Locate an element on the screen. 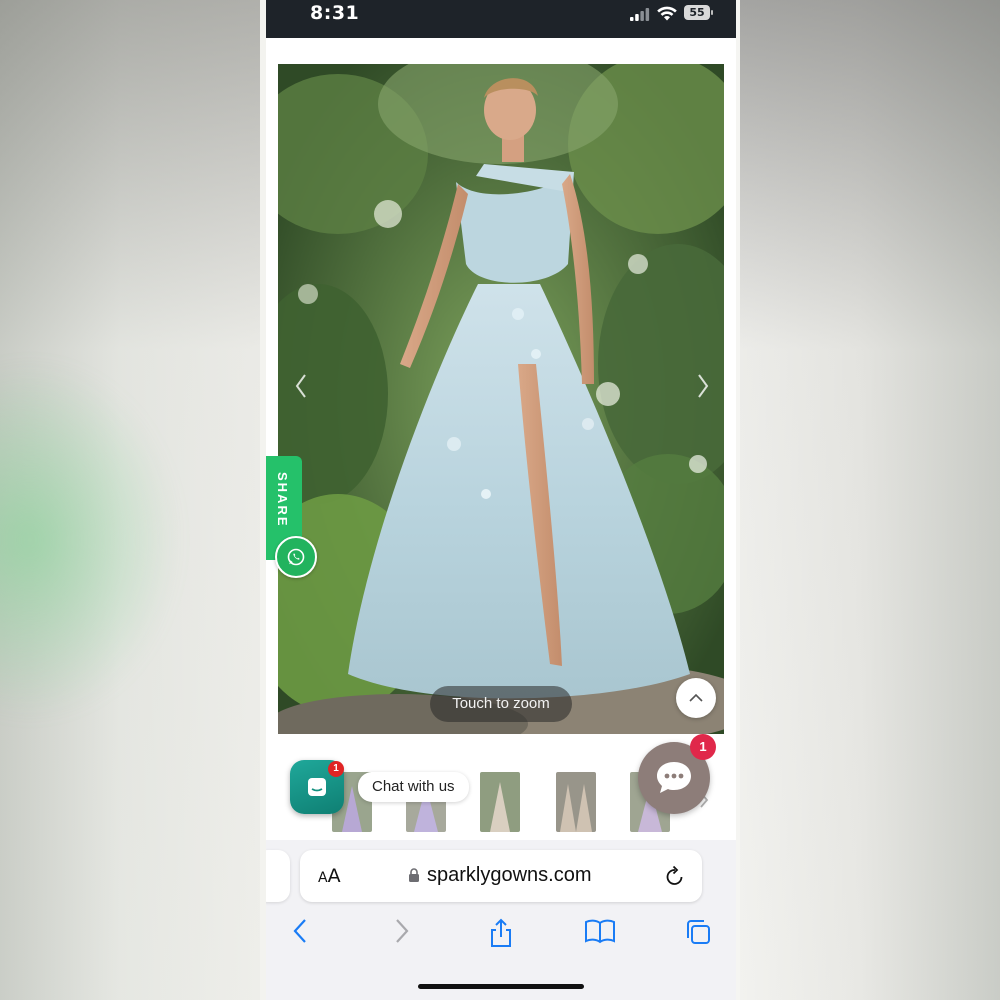  browser-bottom-bar: AA sparklygowns.com is located at coordinates (501, 920).